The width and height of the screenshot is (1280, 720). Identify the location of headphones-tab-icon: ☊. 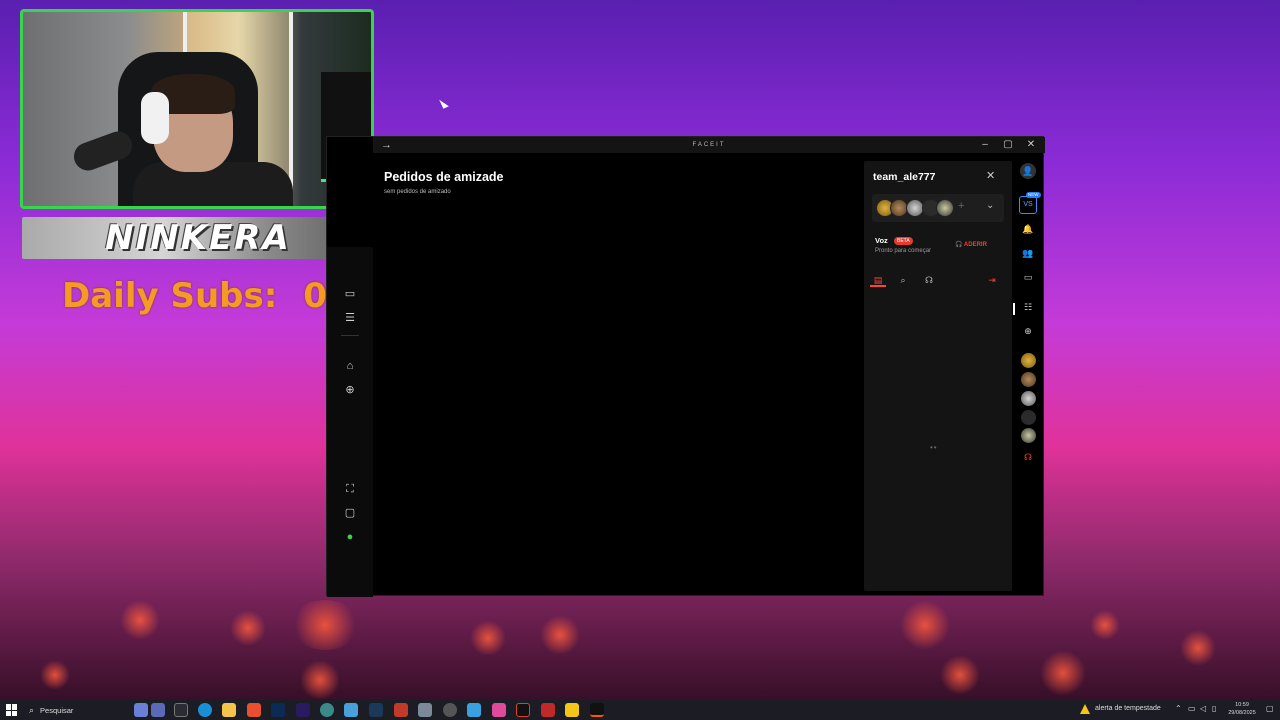
(929, 280).